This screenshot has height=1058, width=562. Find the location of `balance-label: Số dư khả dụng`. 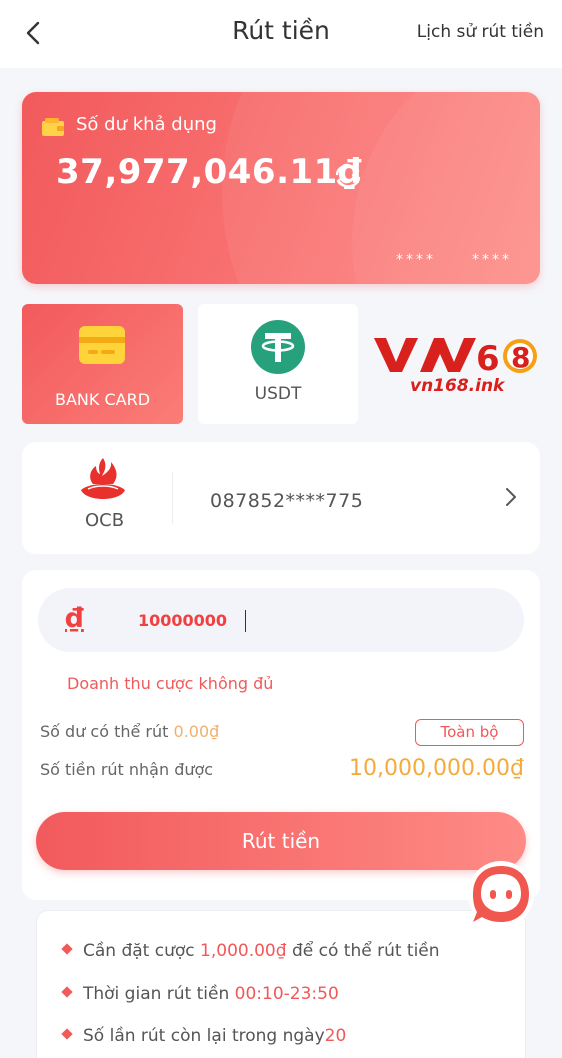

balance-label: Số dư khả dụng is located at coordinates (146, 124).